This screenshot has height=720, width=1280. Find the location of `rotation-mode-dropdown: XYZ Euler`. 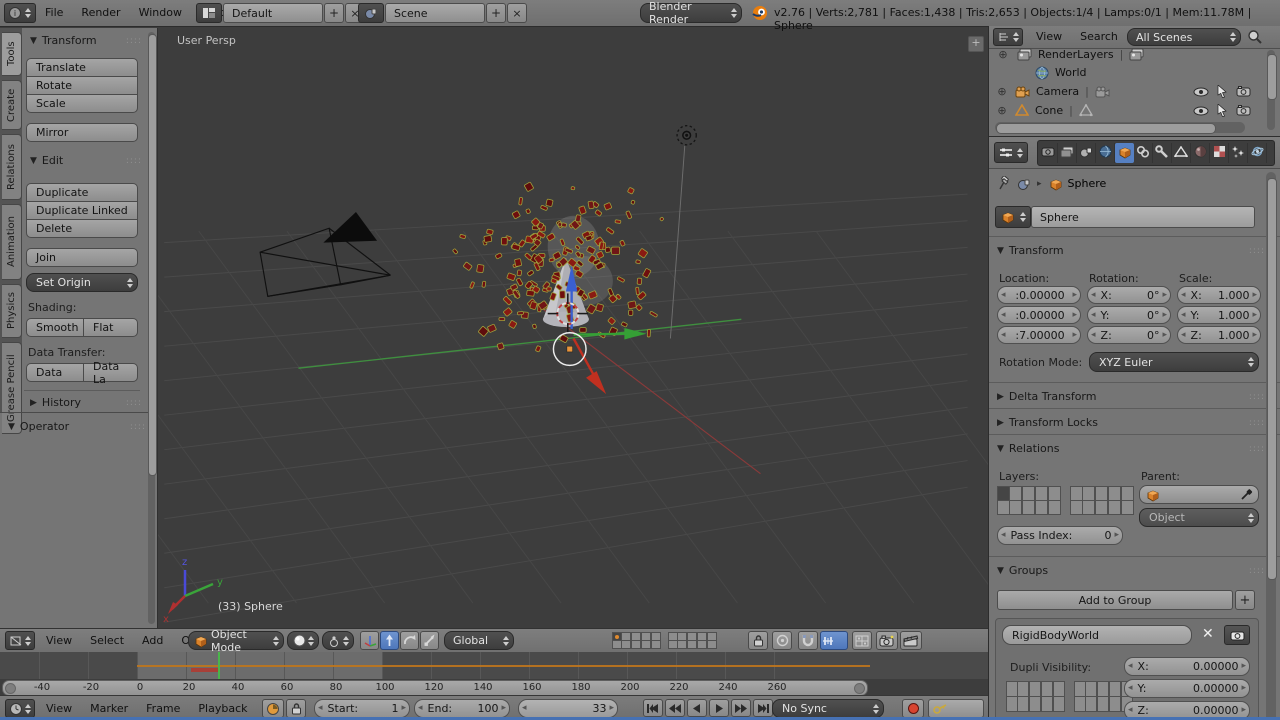

rotation-mode-dropdown: XYZ Euler is located at coordinates (1174, 362).